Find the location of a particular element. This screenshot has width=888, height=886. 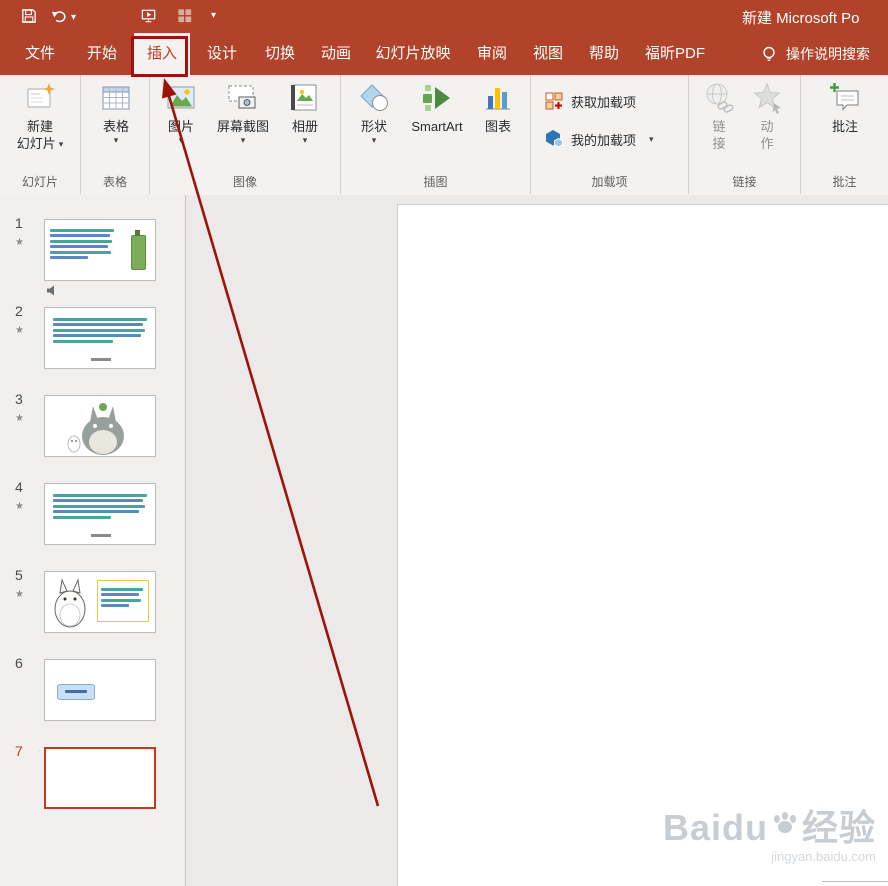

tab-design: 设计 is located at coordinates (222, 54).